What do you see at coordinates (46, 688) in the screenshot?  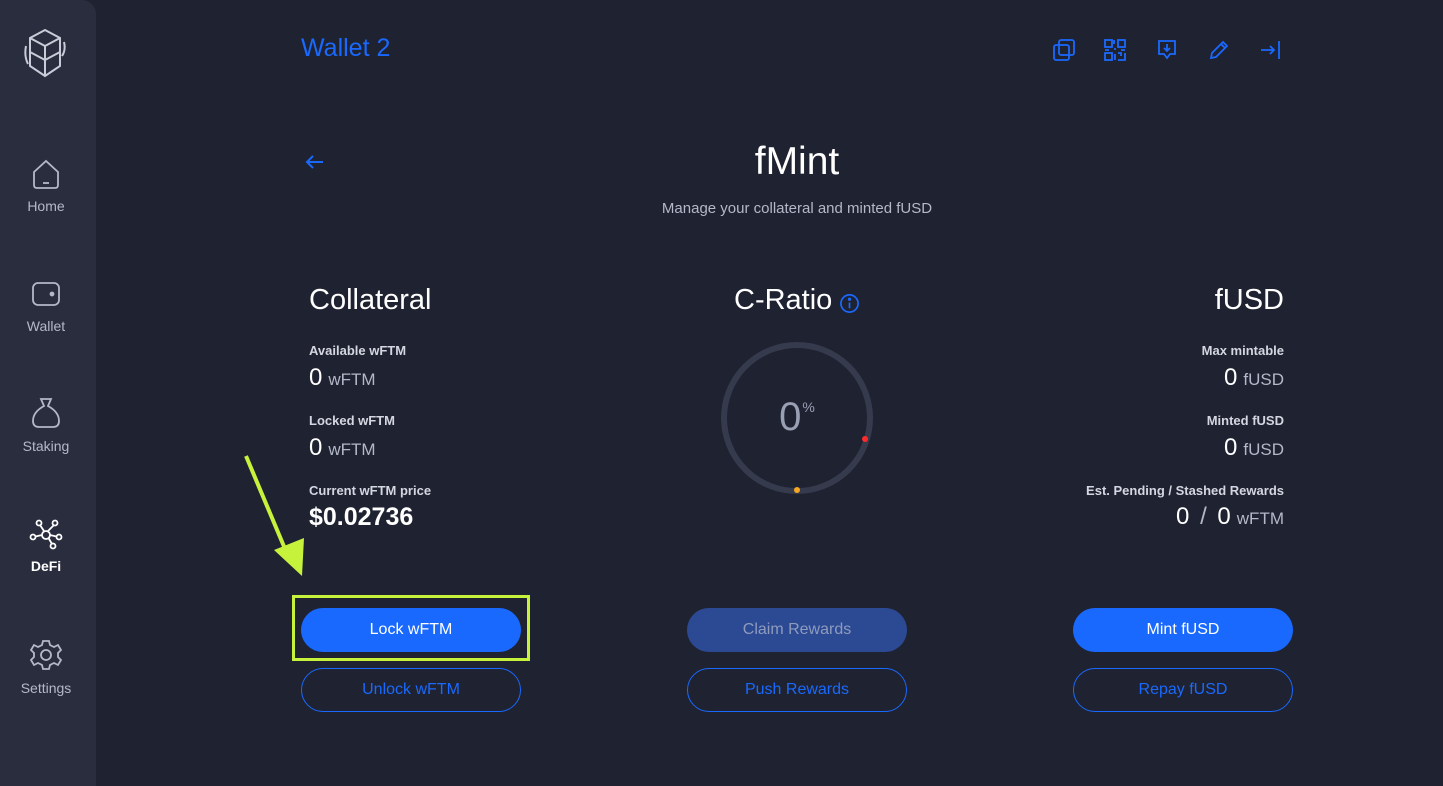 I see `sidebar-item-label: Settings` at bounding box center [46, 688].